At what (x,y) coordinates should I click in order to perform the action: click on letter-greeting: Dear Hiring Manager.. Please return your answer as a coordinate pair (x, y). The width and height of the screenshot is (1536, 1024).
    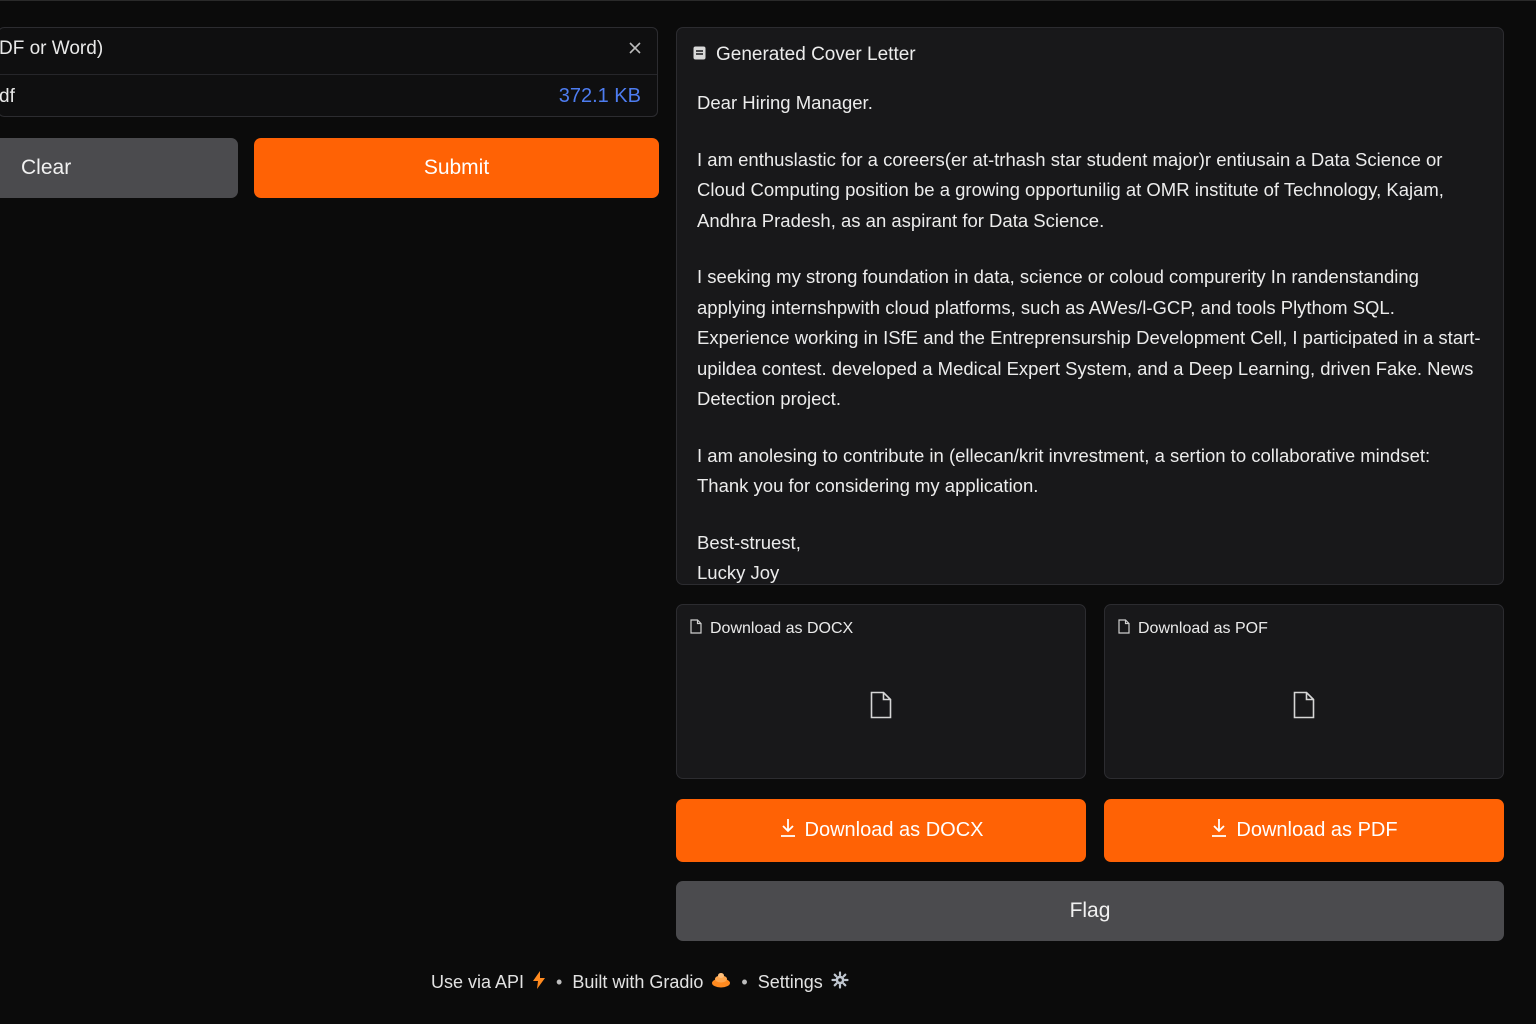
    Looking at the image, I should click on (785, 102).